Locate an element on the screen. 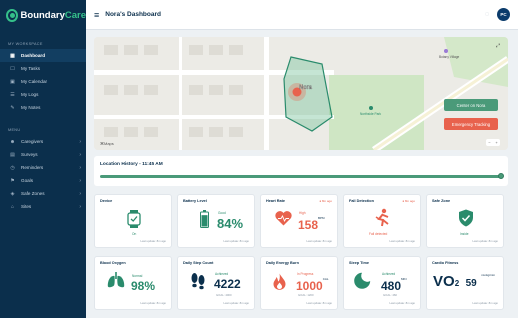  shield-icon: ◈ is located at coordinates (12, 193).